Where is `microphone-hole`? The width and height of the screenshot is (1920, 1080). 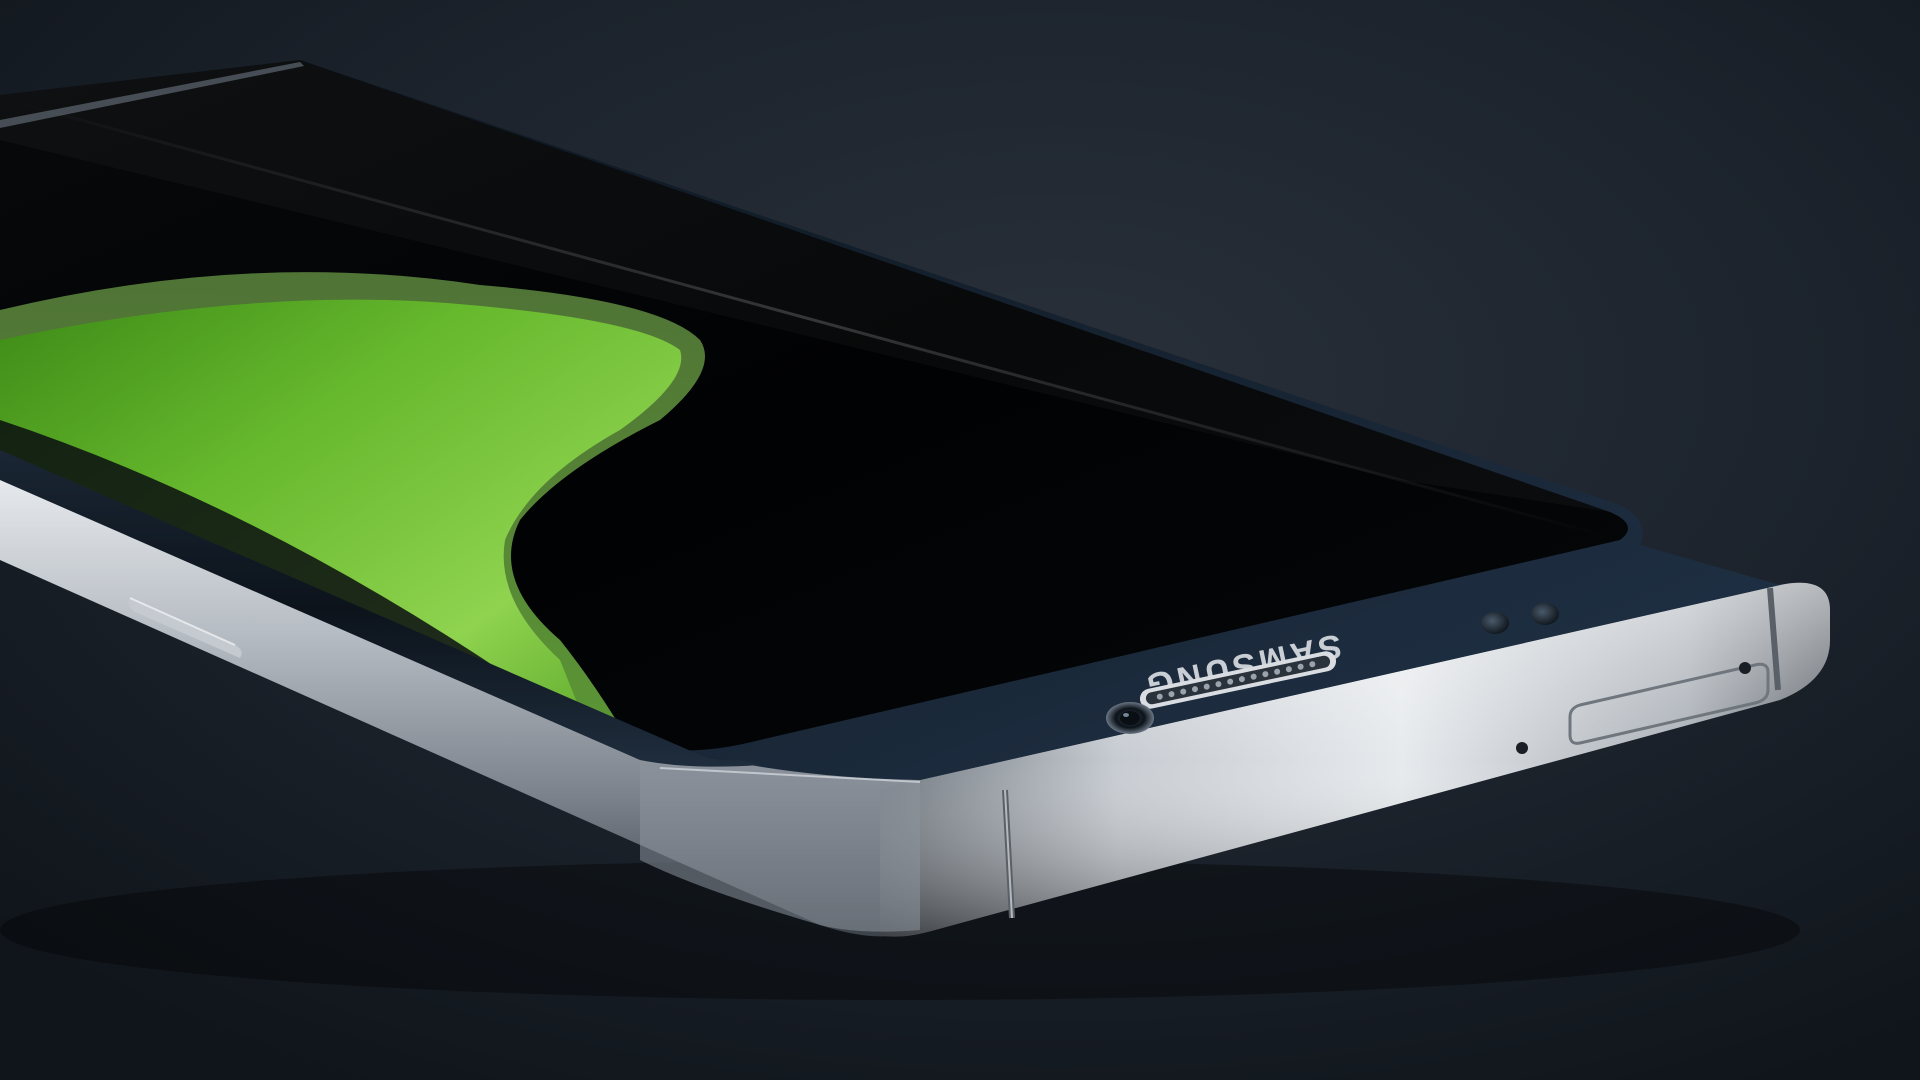
microphone-hole is located at coordinates (1522, 748).